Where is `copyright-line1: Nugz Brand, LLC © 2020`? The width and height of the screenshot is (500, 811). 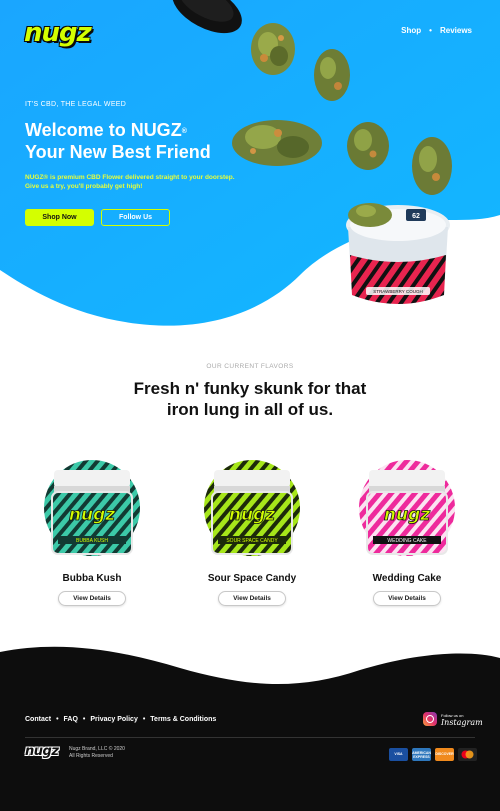 copyright-line1: Nugz Brand, LLC © 2020 is located at coordinates (97, 749).